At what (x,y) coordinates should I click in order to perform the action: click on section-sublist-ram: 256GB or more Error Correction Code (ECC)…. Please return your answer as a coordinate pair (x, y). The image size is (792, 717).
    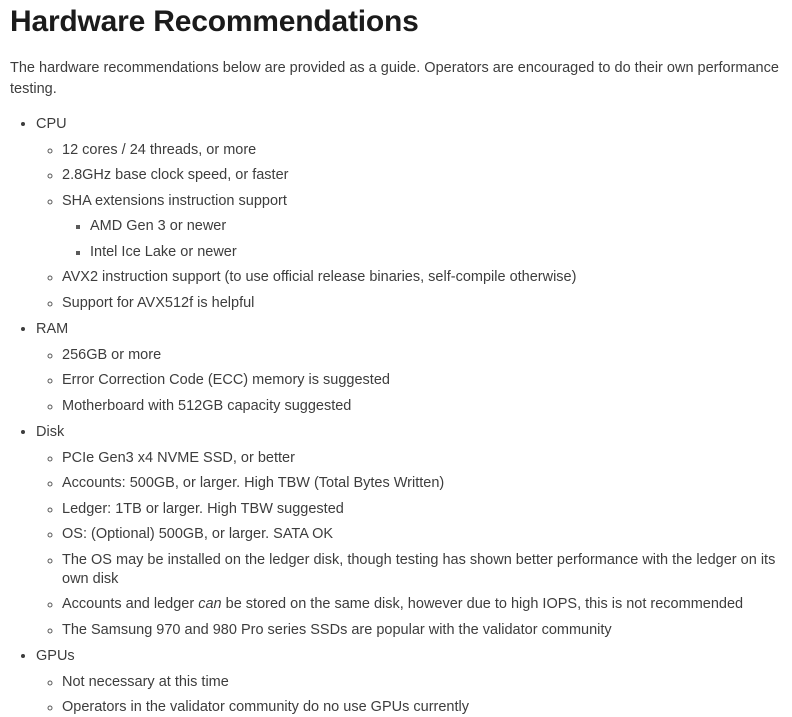
    Looking at the image, I should click on (409, 381).